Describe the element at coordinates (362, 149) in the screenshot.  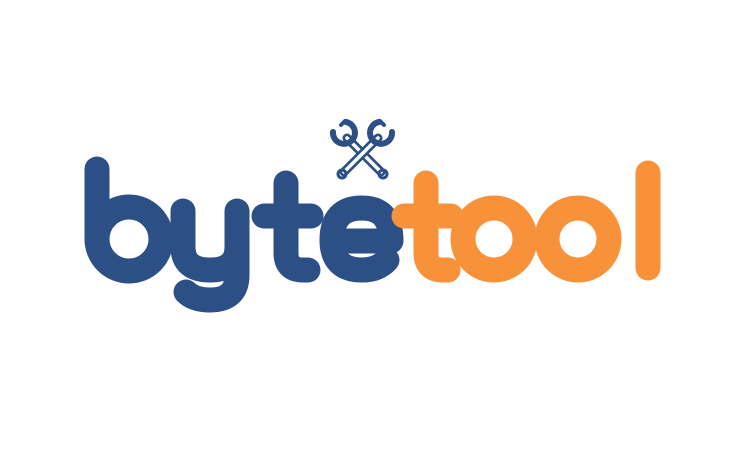
I see `crossed-wrenches-icon` at that location.